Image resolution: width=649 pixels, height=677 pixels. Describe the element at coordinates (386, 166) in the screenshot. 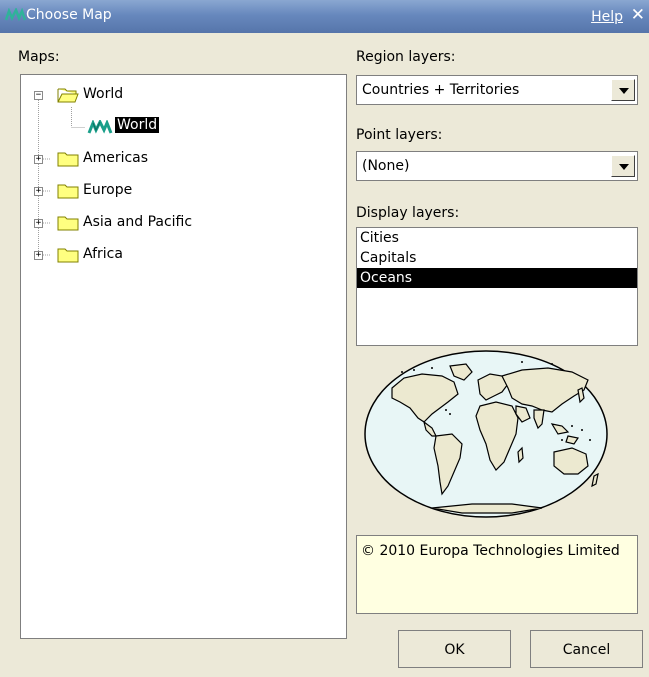

I see `point-layers-value: (None)` at that location.